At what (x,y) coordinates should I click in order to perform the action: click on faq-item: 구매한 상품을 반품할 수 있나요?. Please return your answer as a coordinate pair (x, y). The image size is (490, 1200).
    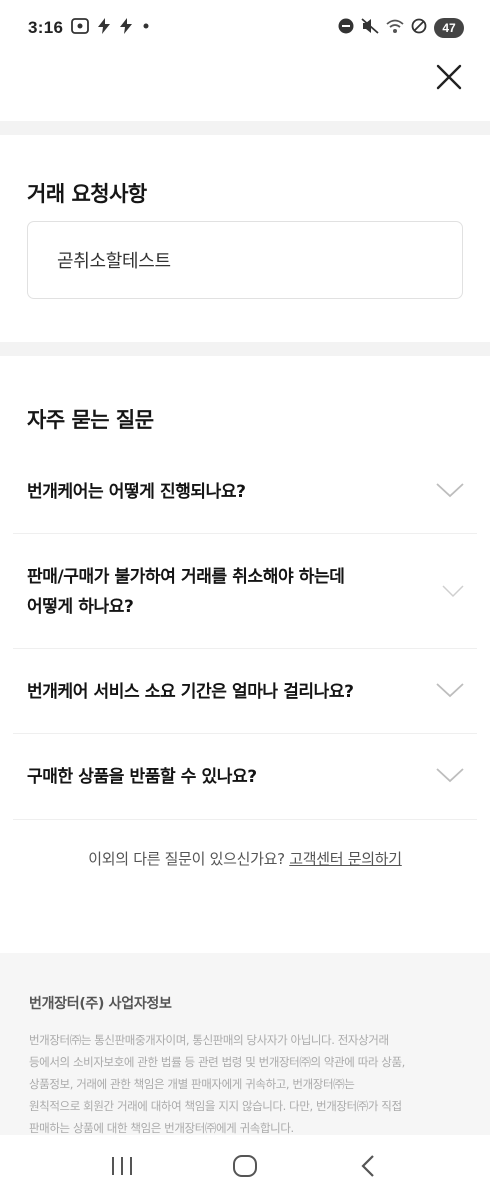
    Looking at the image, I should click on (245, 777).